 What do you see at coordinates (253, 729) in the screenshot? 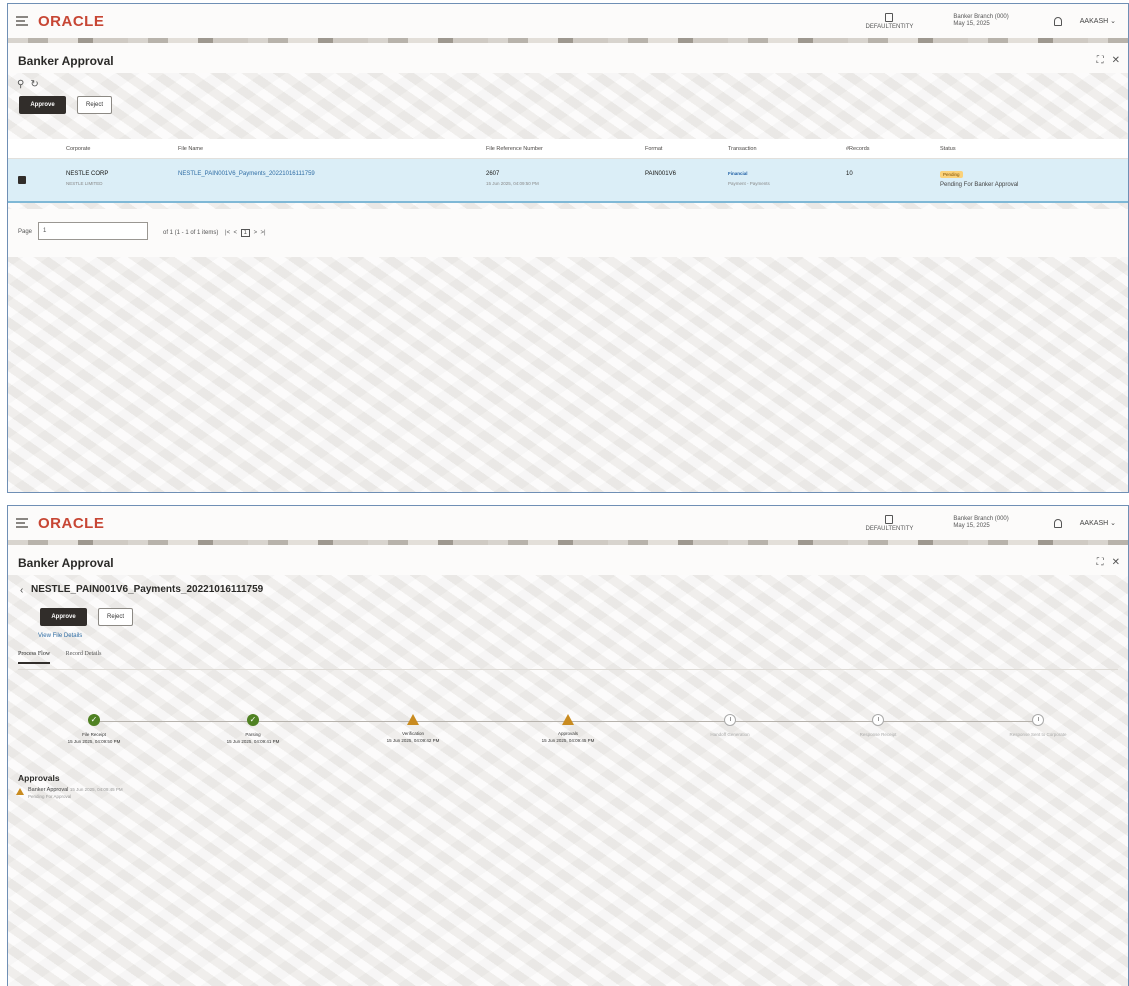
I see `process-step: ✓ Parsing 15 Jun 2025, 04:09:41 PM` at bounding box center [253, 729].